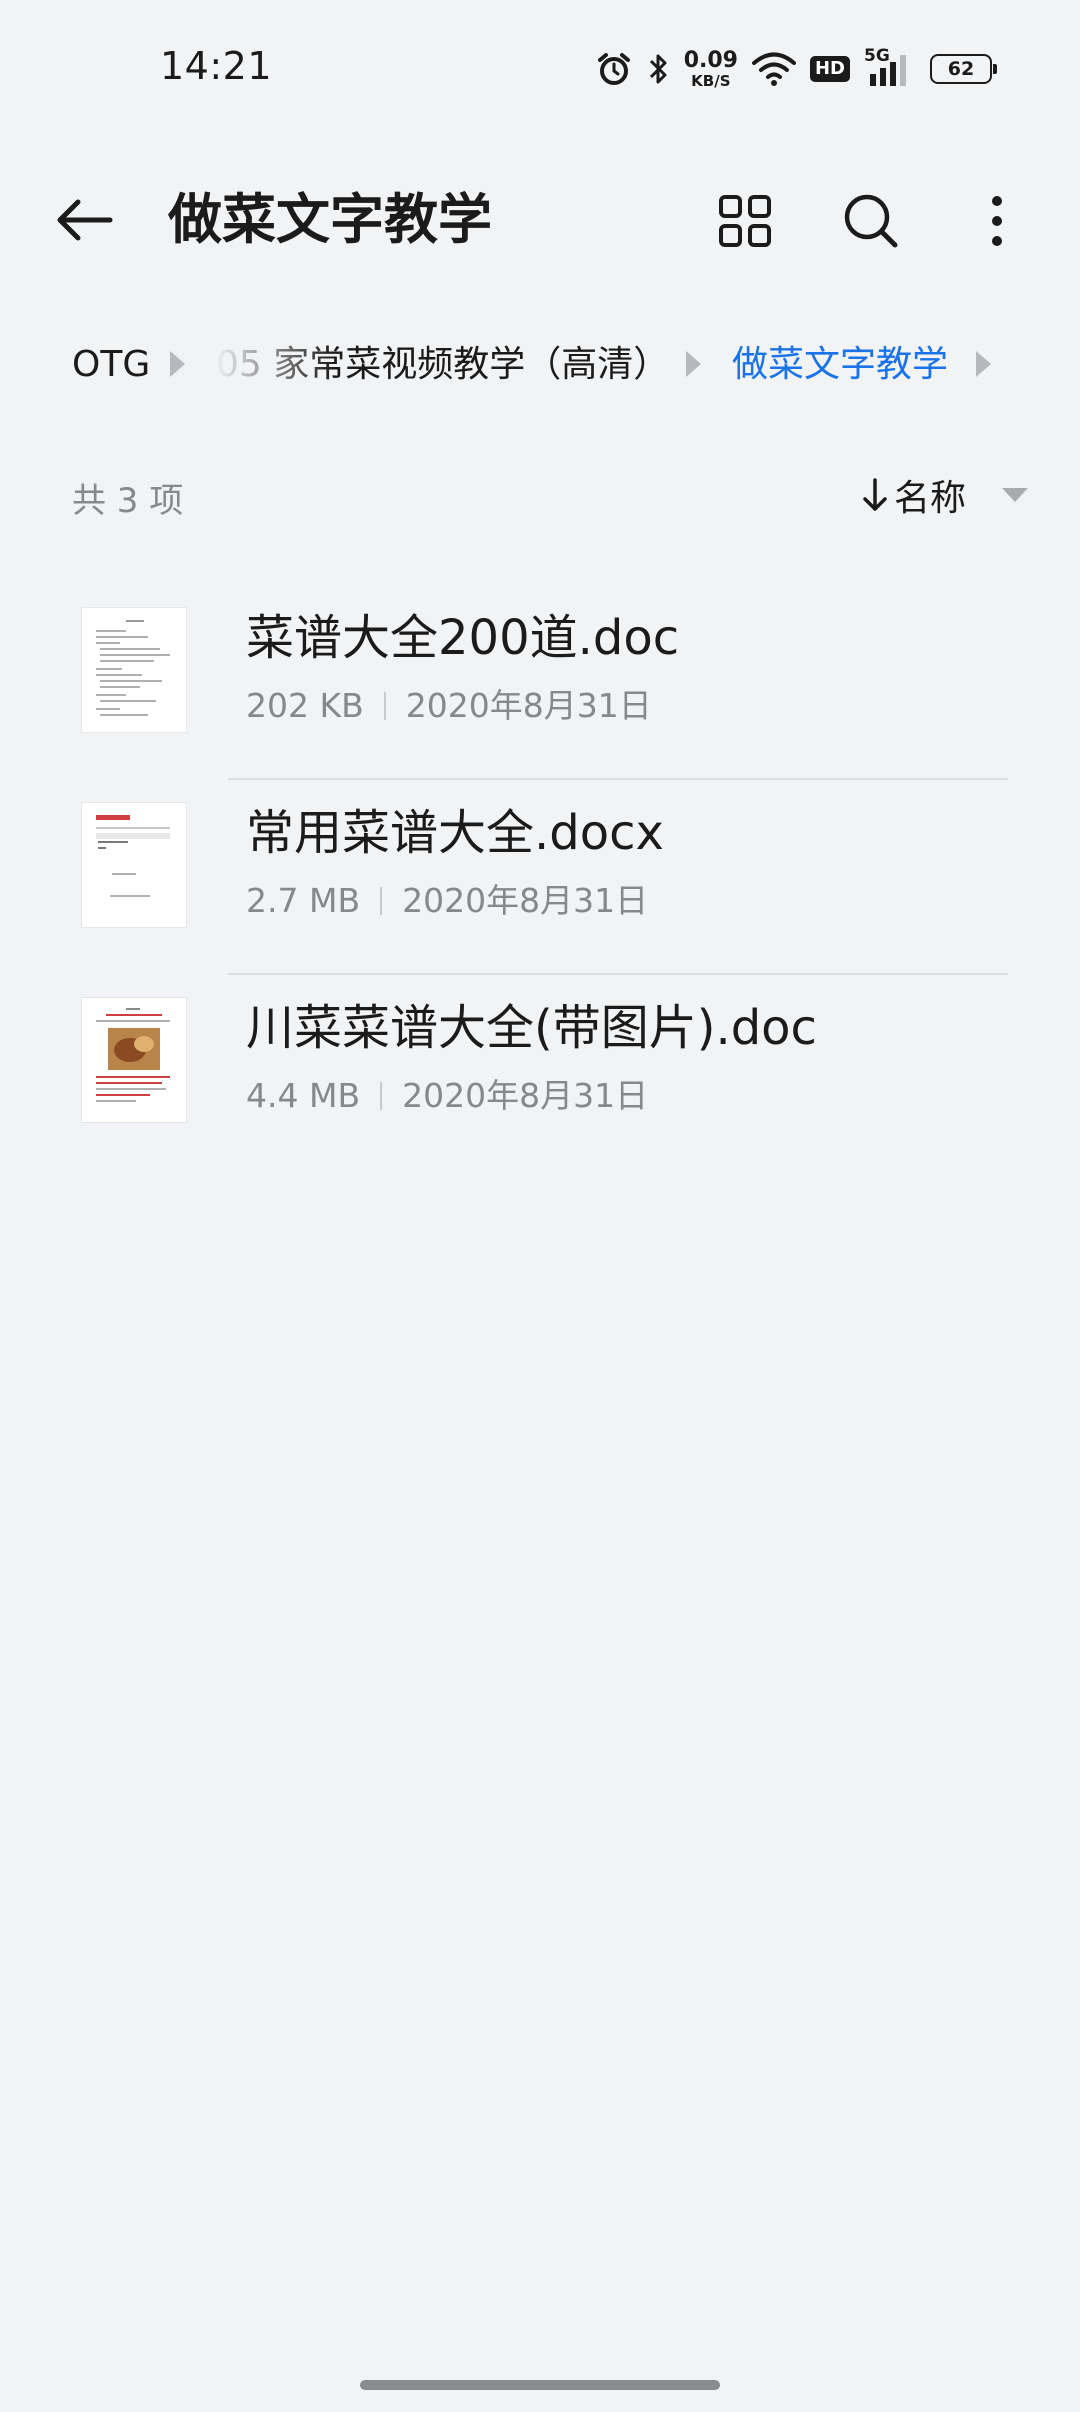 Image resolution: width=1080 pixels, height=2412 pixels. What do you see at coordinates (442, 365) in the screenshot?
I see `breadcrumb-item-folder: 05 家常菜视频教学（高清）` at bounding box center [442, 365].